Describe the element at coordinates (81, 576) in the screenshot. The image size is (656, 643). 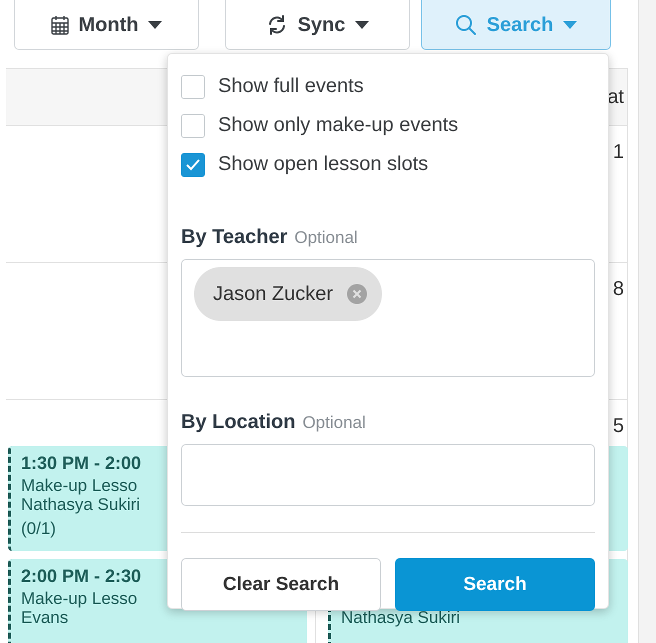
I see `event-time: 2:00 PM - 2:30` at that location.